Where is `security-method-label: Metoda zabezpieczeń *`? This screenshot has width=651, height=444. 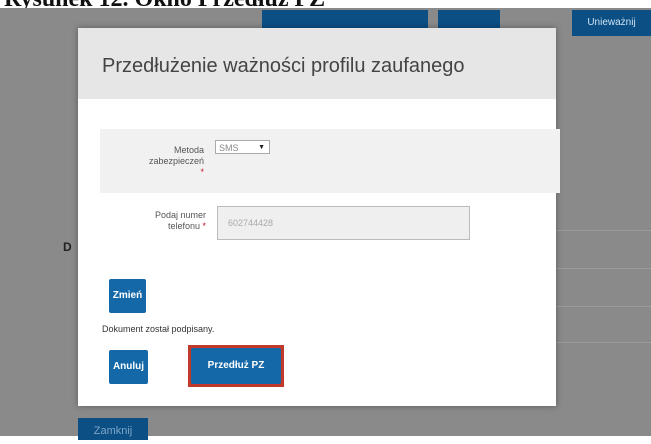 security-method-label: Metoda zabezpieczeń * is located at coordinates (159, 161).